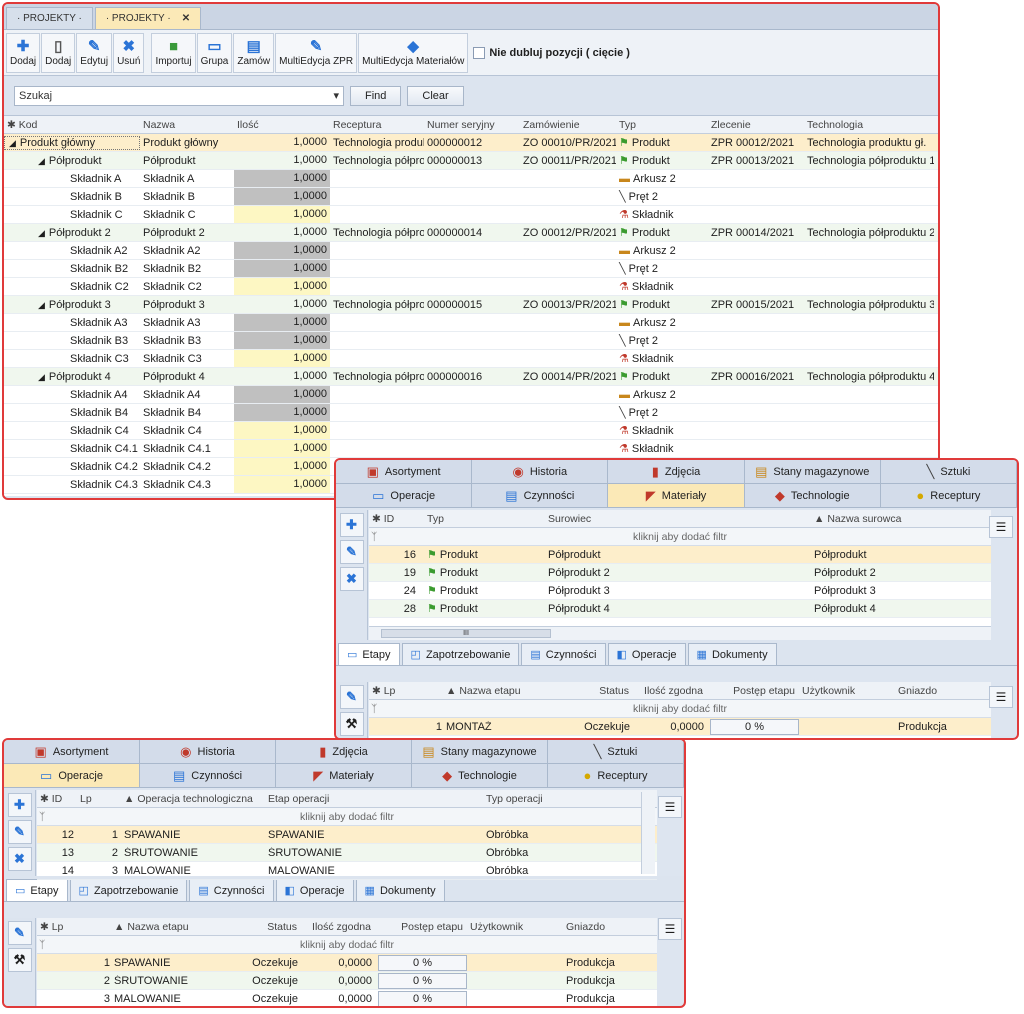  Describe the element at coordinates (173, 52) in the screenshot. I see `import-button: ■ Importuj` at that location.